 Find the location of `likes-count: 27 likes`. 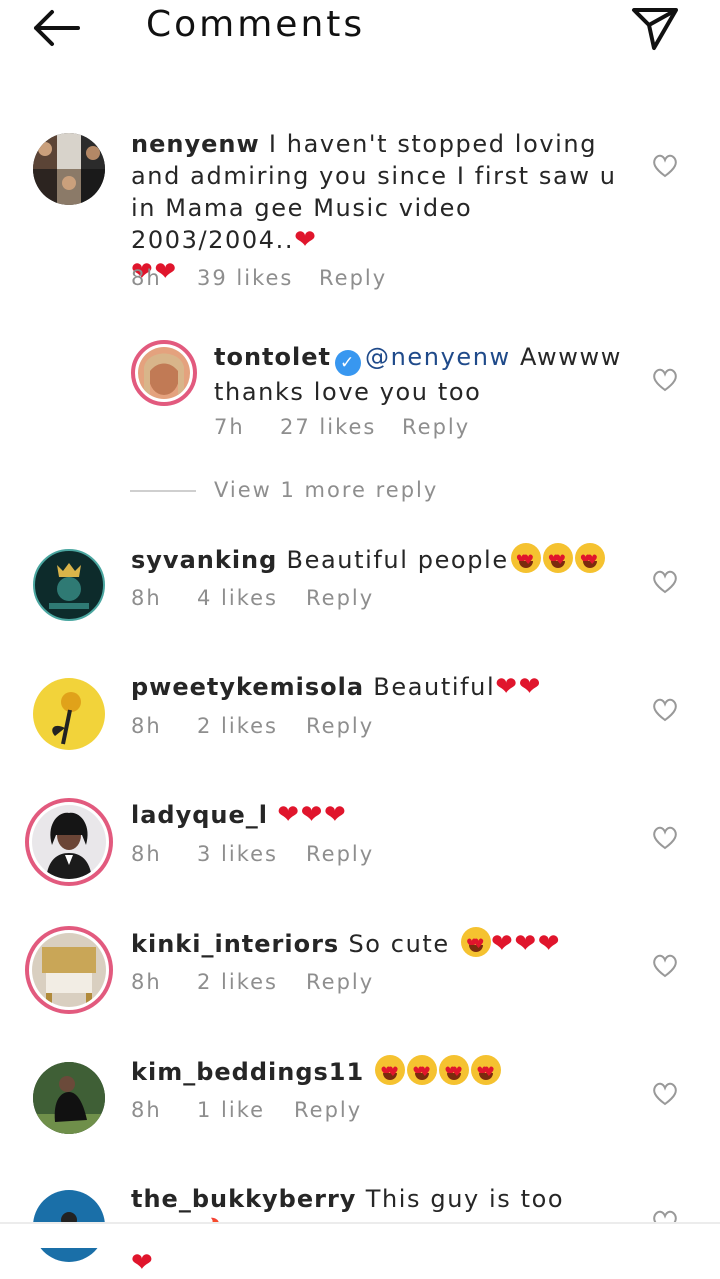

likes-count: 27 likes is located at coordinates (341, 427).